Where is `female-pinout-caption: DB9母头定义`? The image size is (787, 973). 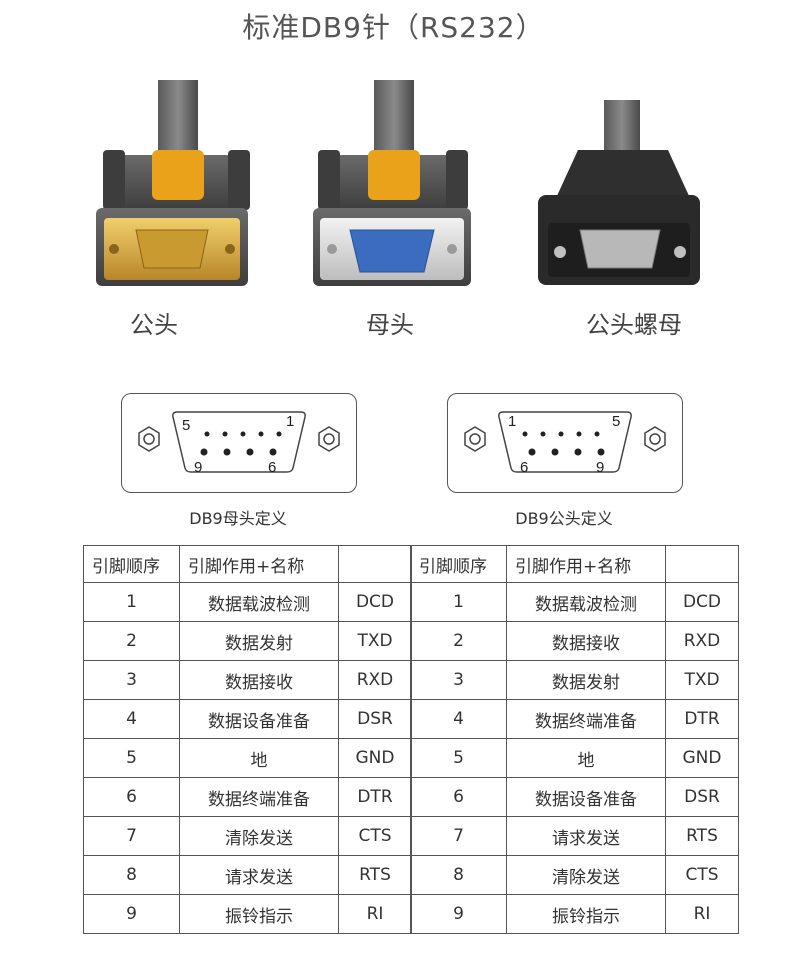
female-pinout-caption: DB9母头定义 is located at coordinates (238, 518).